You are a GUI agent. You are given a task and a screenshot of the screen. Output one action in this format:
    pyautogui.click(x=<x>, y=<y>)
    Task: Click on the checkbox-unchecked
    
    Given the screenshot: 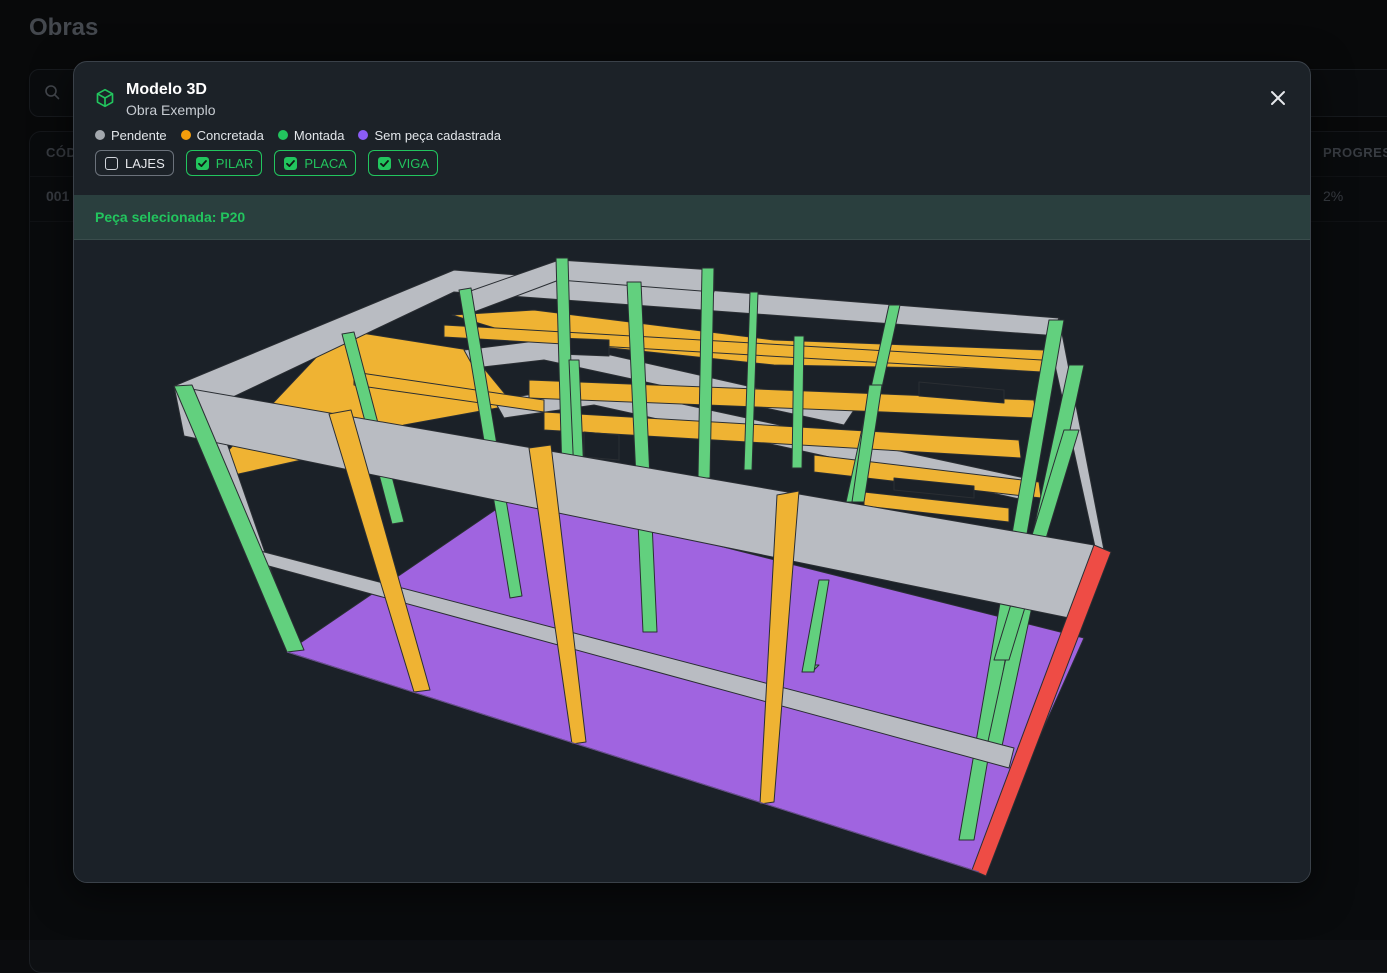 What is the action you would take?
    pyautogui.click(x=111, y=163)
    